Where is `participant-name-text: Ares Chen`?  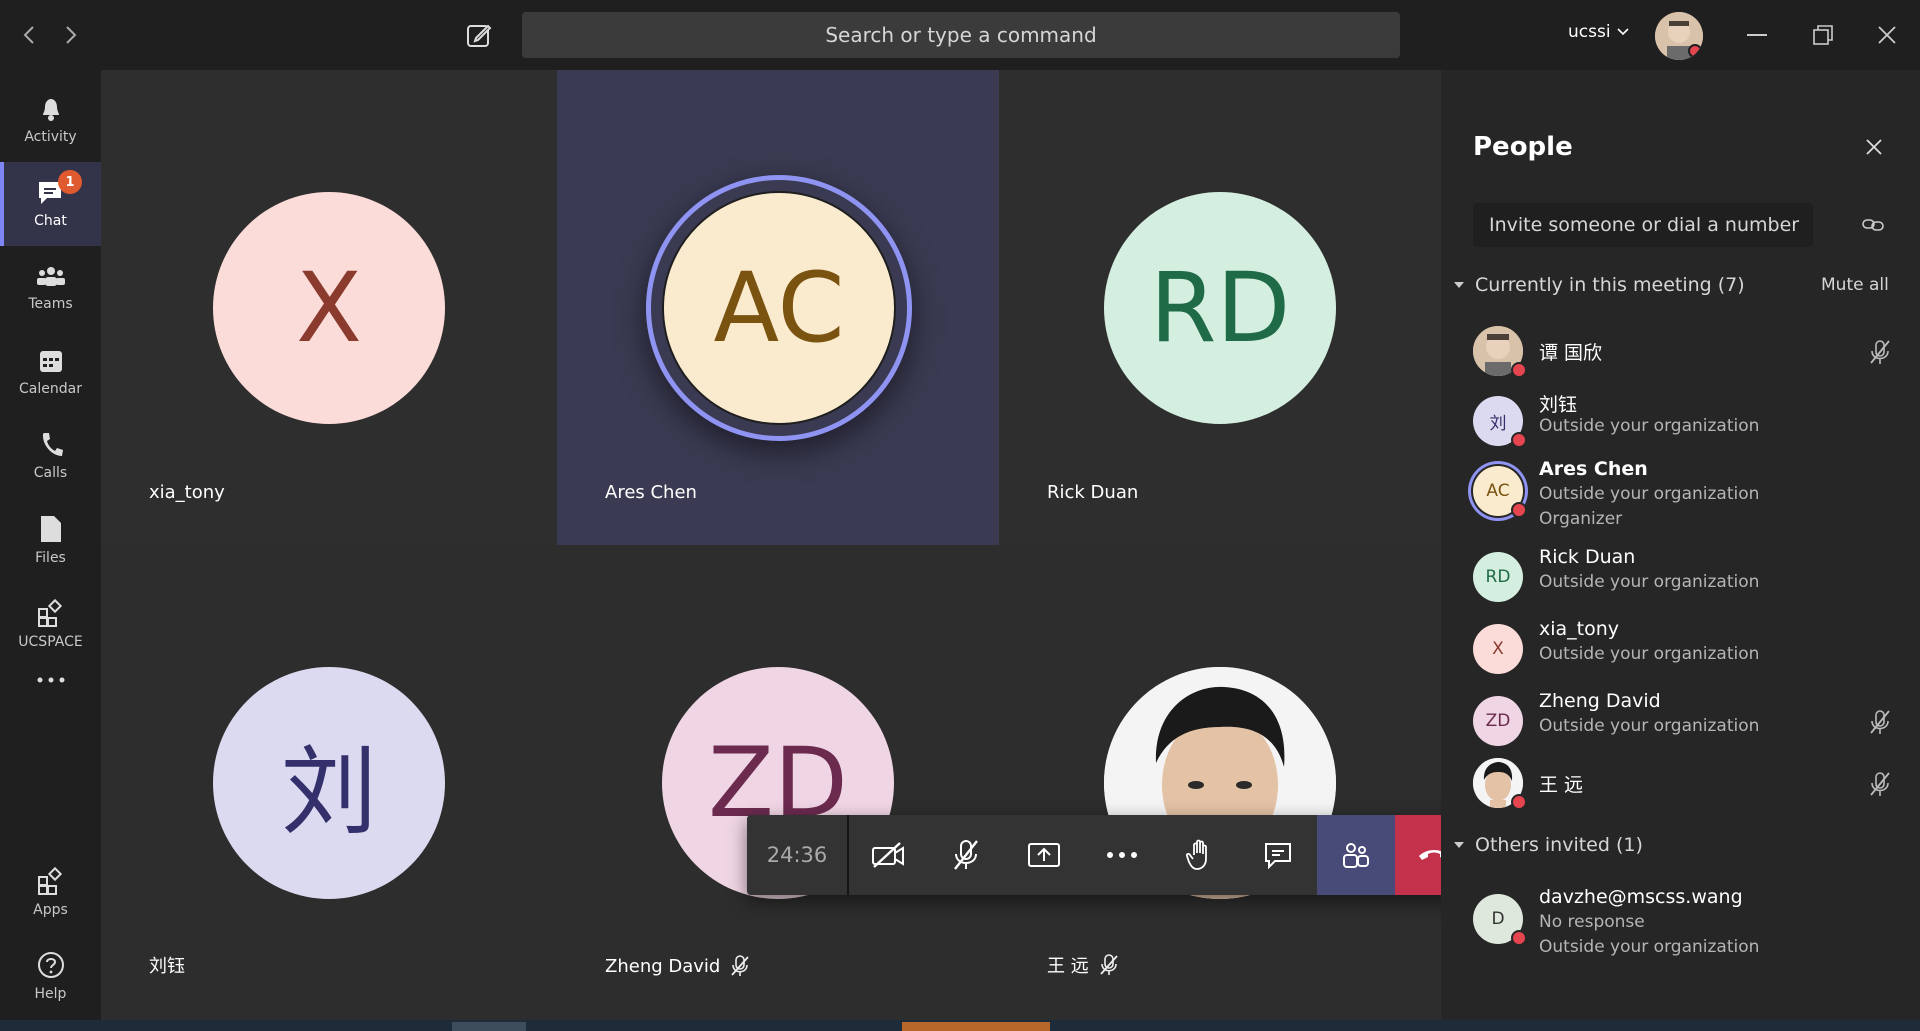
participant-name-text: Ares Chen is located at coordinates (651, 492).